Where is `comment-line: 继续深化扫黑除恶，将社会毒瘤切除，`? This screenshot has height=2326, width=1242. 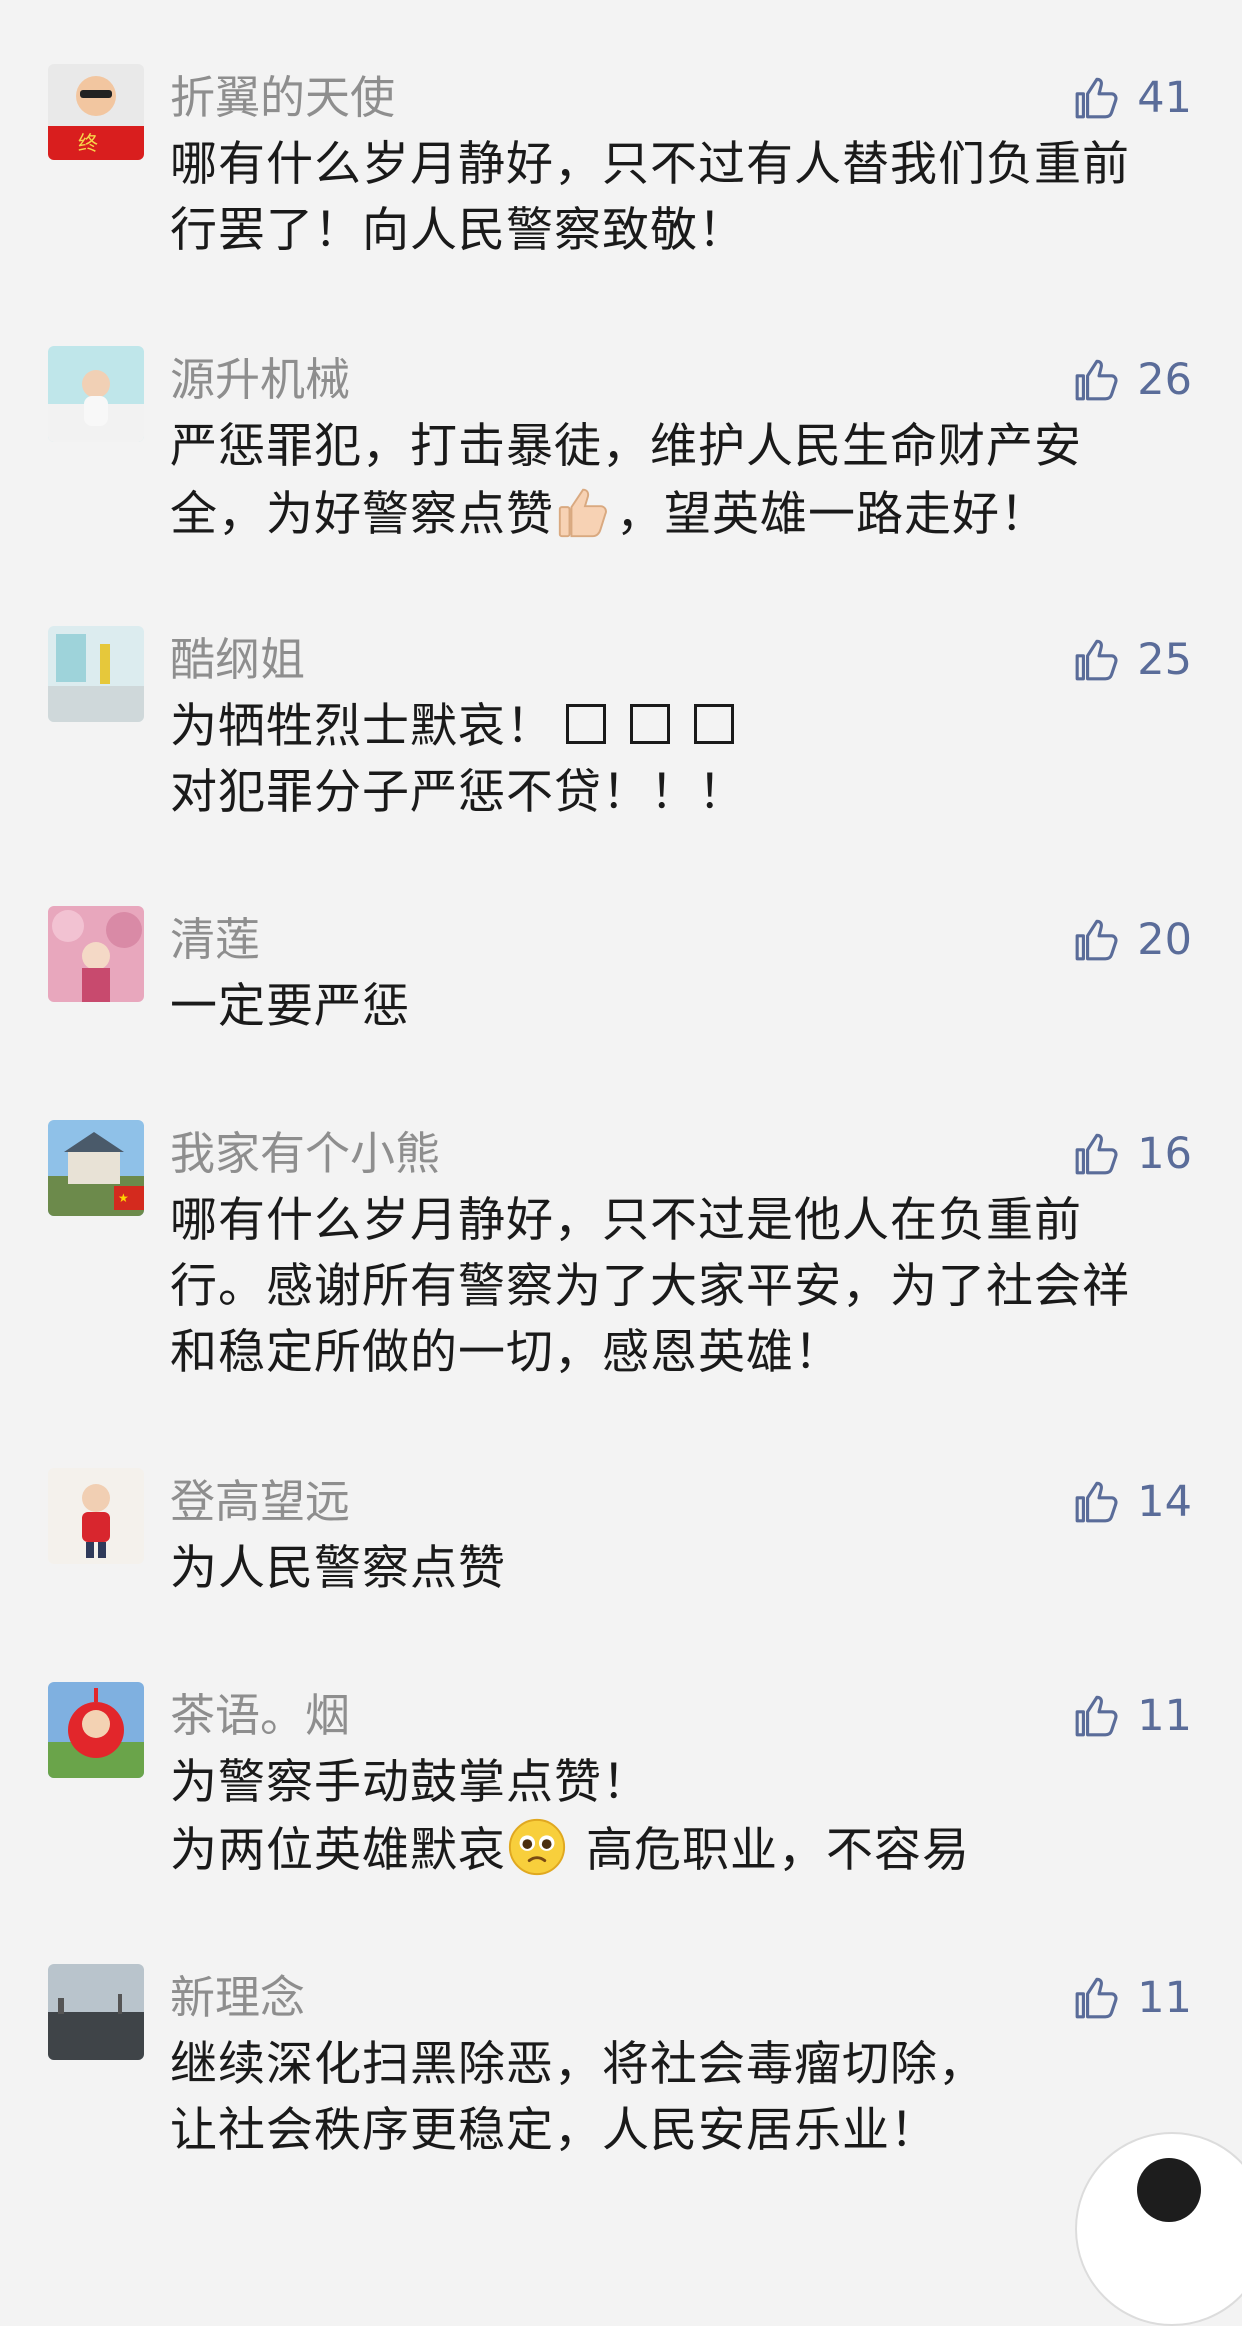
comment-line: 继续深化扫黑除恶，将社会毒瘤切除， is located at coordinates (578, 2064).